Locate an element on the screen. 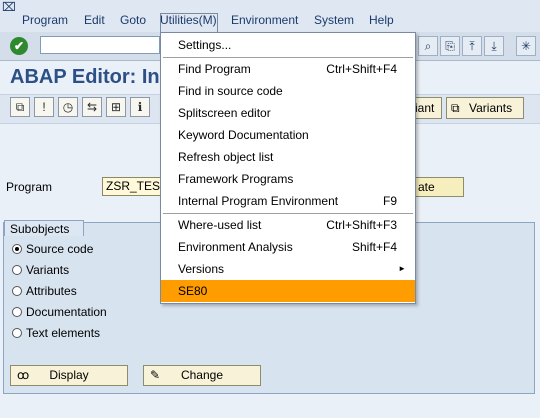 The image size is (540, 418). menuitem-environment-analysis: Environment Analysis Shift+F4 is located at coordinates (288, 247).